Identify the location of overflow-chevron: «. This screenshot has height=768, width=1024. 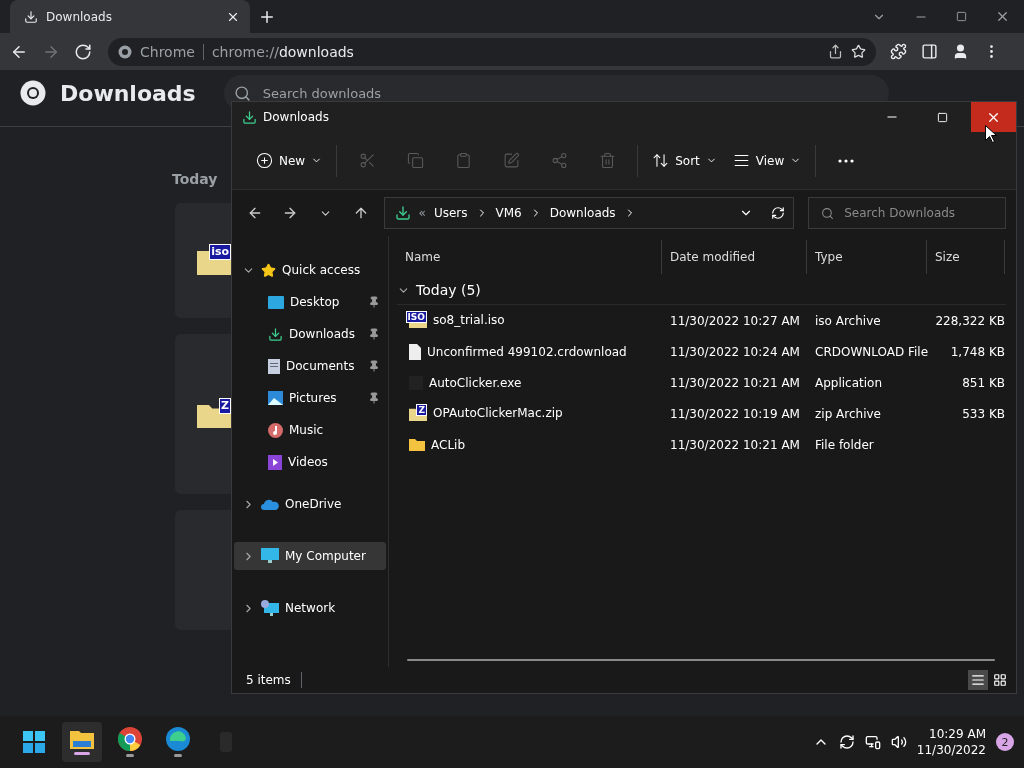
(422, 213).